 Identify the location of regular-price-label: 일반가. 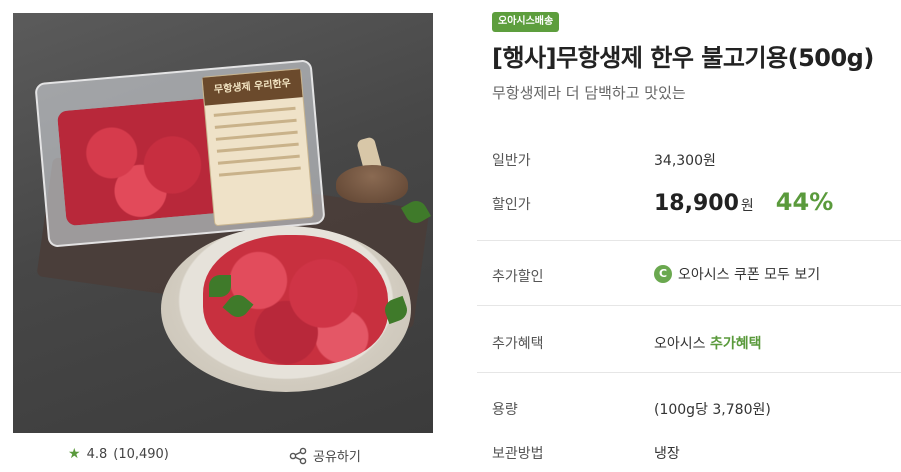
(511, 161).